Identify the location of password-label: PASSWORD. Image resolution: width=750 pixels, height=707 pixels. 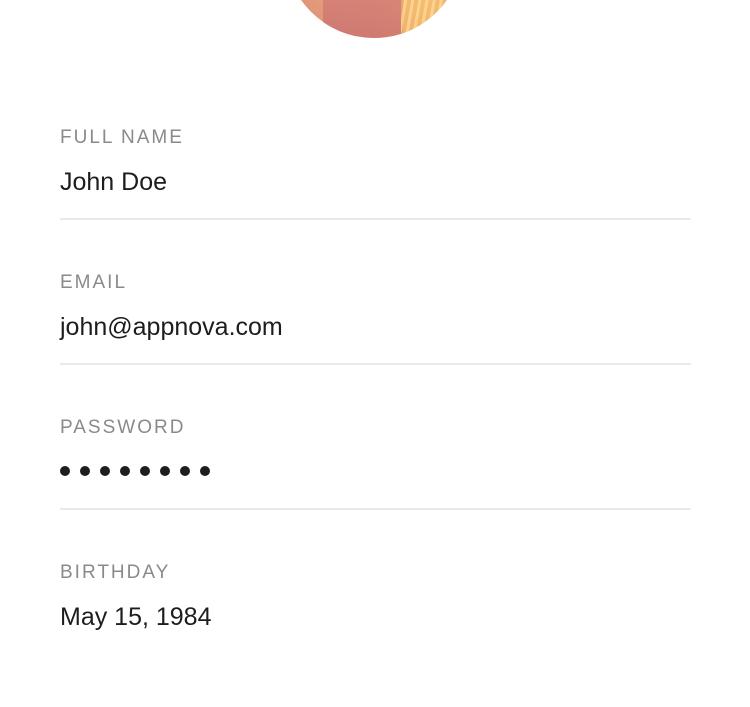
(123, 427).